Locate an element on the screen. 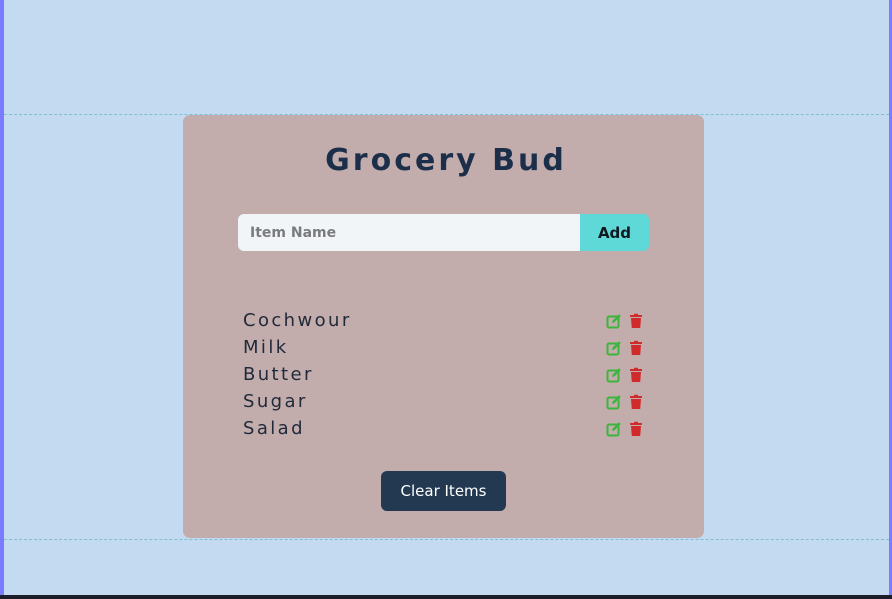 The width and height of the screenshot is (892, 599). list-item: Sugar is located at coordinates (443, 401).